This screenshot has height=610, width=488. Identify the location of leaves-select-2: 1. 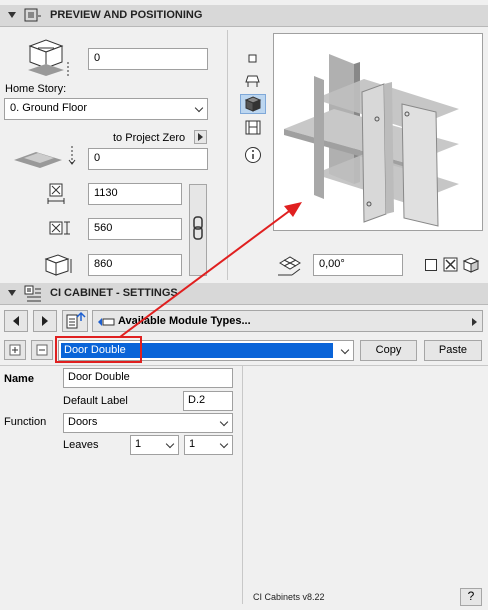
(208, 445).